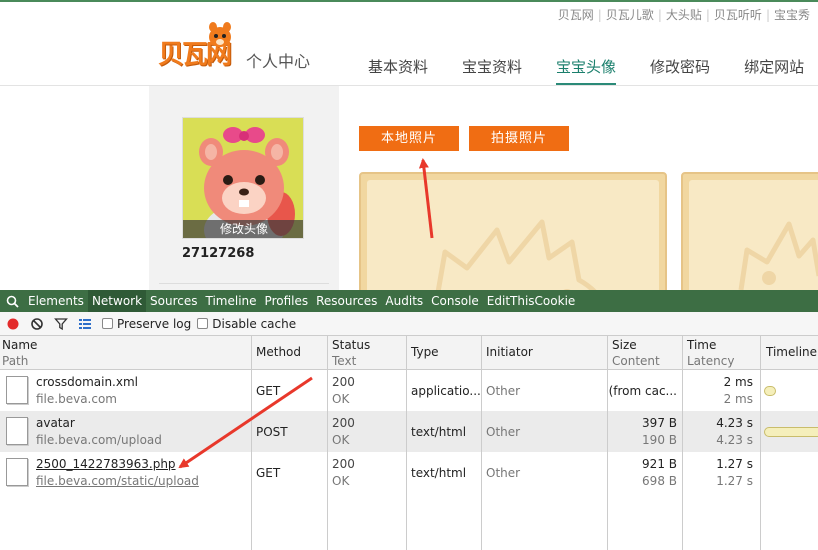  I want to click on tab-baby-info: 宝宝资料, so click(492, 71).